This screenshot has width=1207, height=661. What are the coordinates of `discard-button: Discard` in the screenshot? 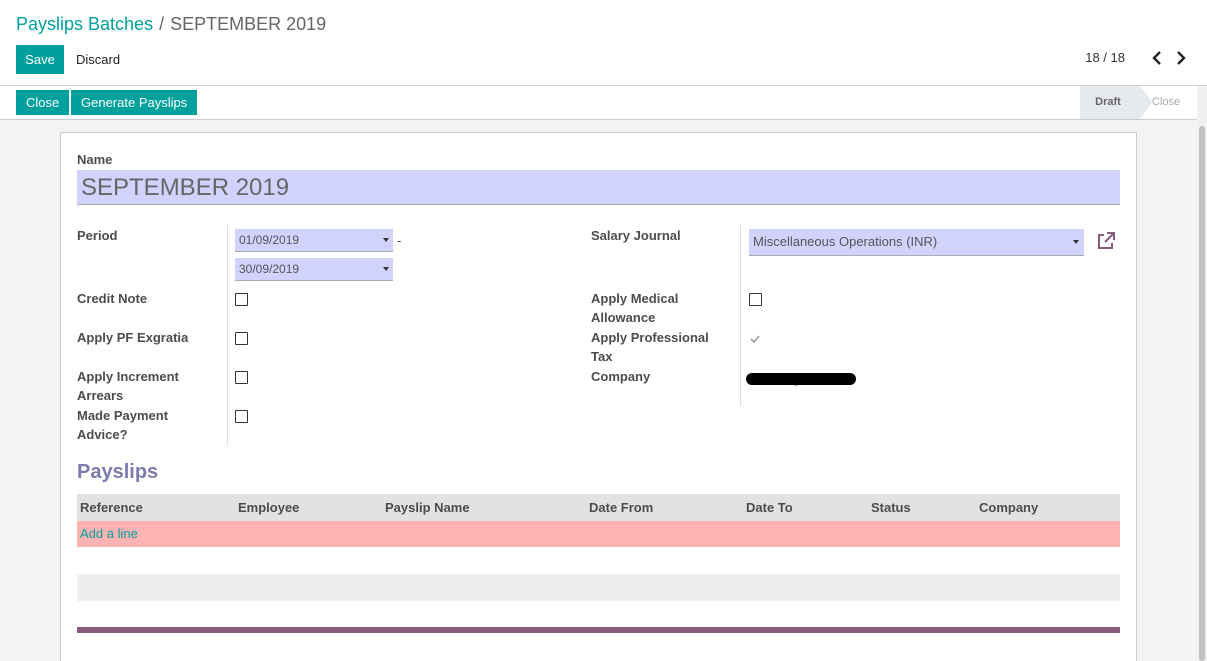 It's located at (98, 59).